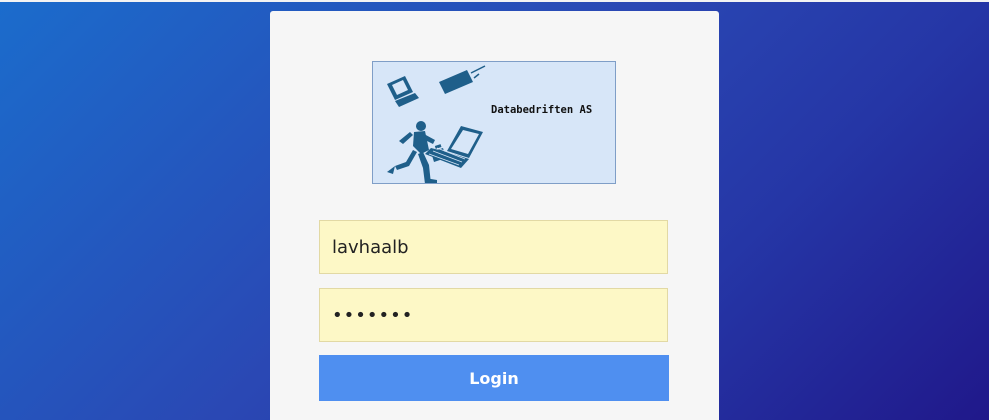  Describe the element at coordinates (494, 378) in the screenshot. I see `login-button: Login` at that location.